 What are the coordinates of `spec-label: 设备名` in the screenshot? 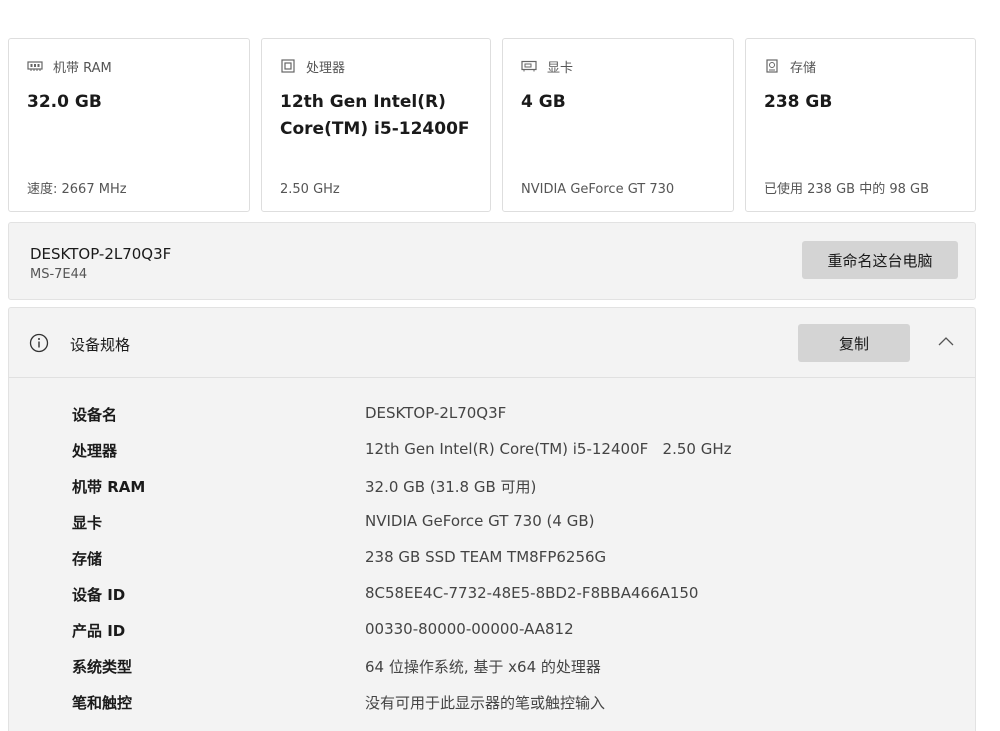 It's located at (95, 415).